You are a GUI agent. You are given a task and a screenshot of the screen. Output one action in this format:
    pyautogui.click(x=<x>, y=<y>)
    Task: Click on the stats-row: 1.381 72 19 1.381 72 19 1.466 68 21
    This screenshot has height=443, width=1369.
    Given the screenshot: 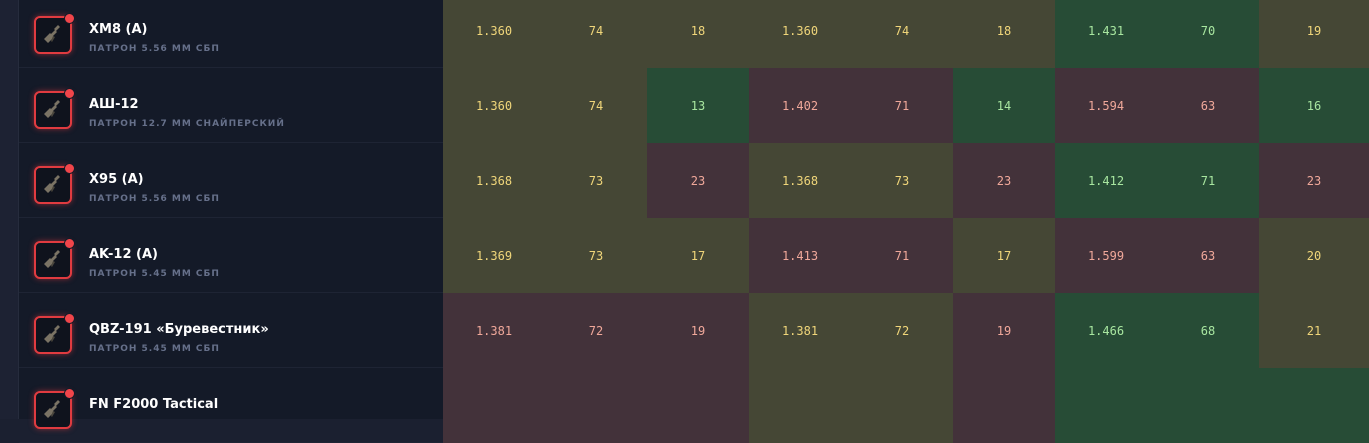 What is the action you would take?
    pyautogui.click(x=906, y=330)
    